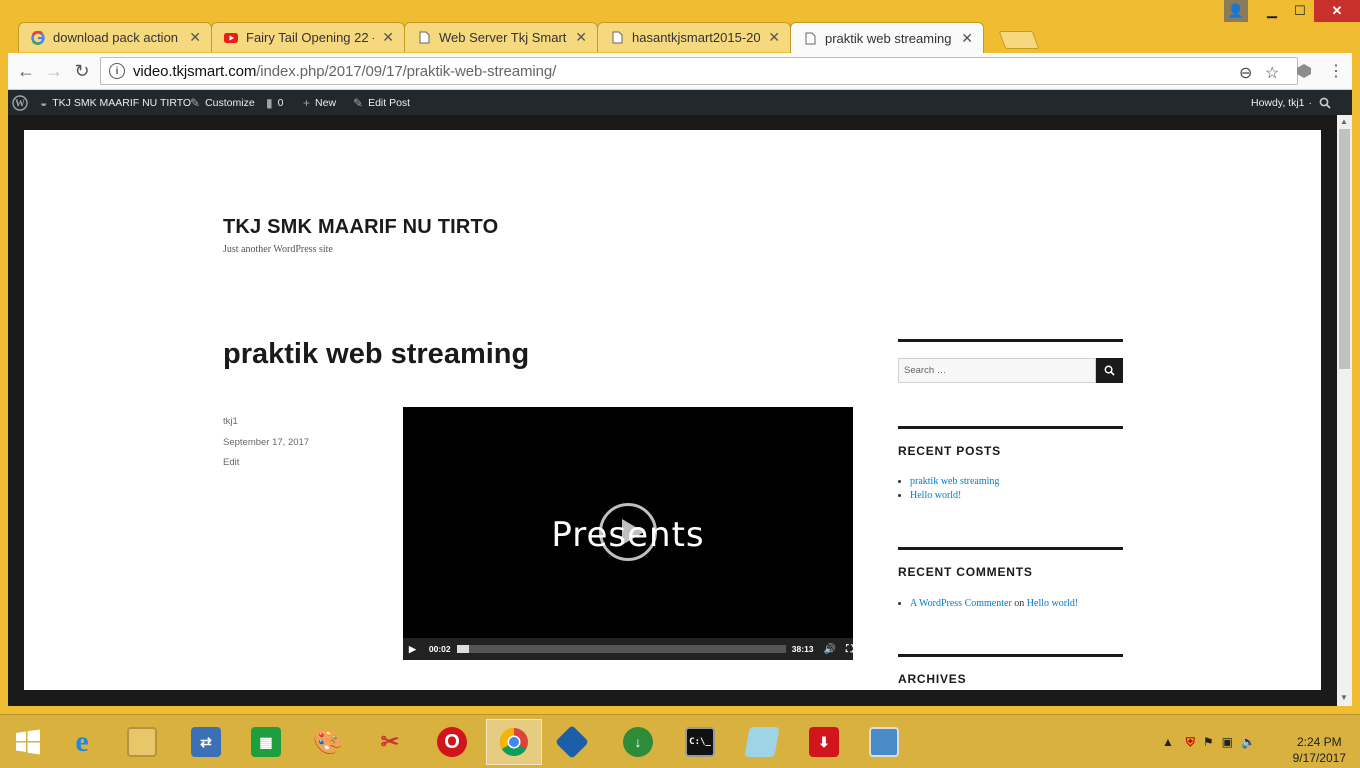 Image resolution: width=1360 pixels, height=768 pixels. I want to click on network-icon: ▣, so click(1227, 742).